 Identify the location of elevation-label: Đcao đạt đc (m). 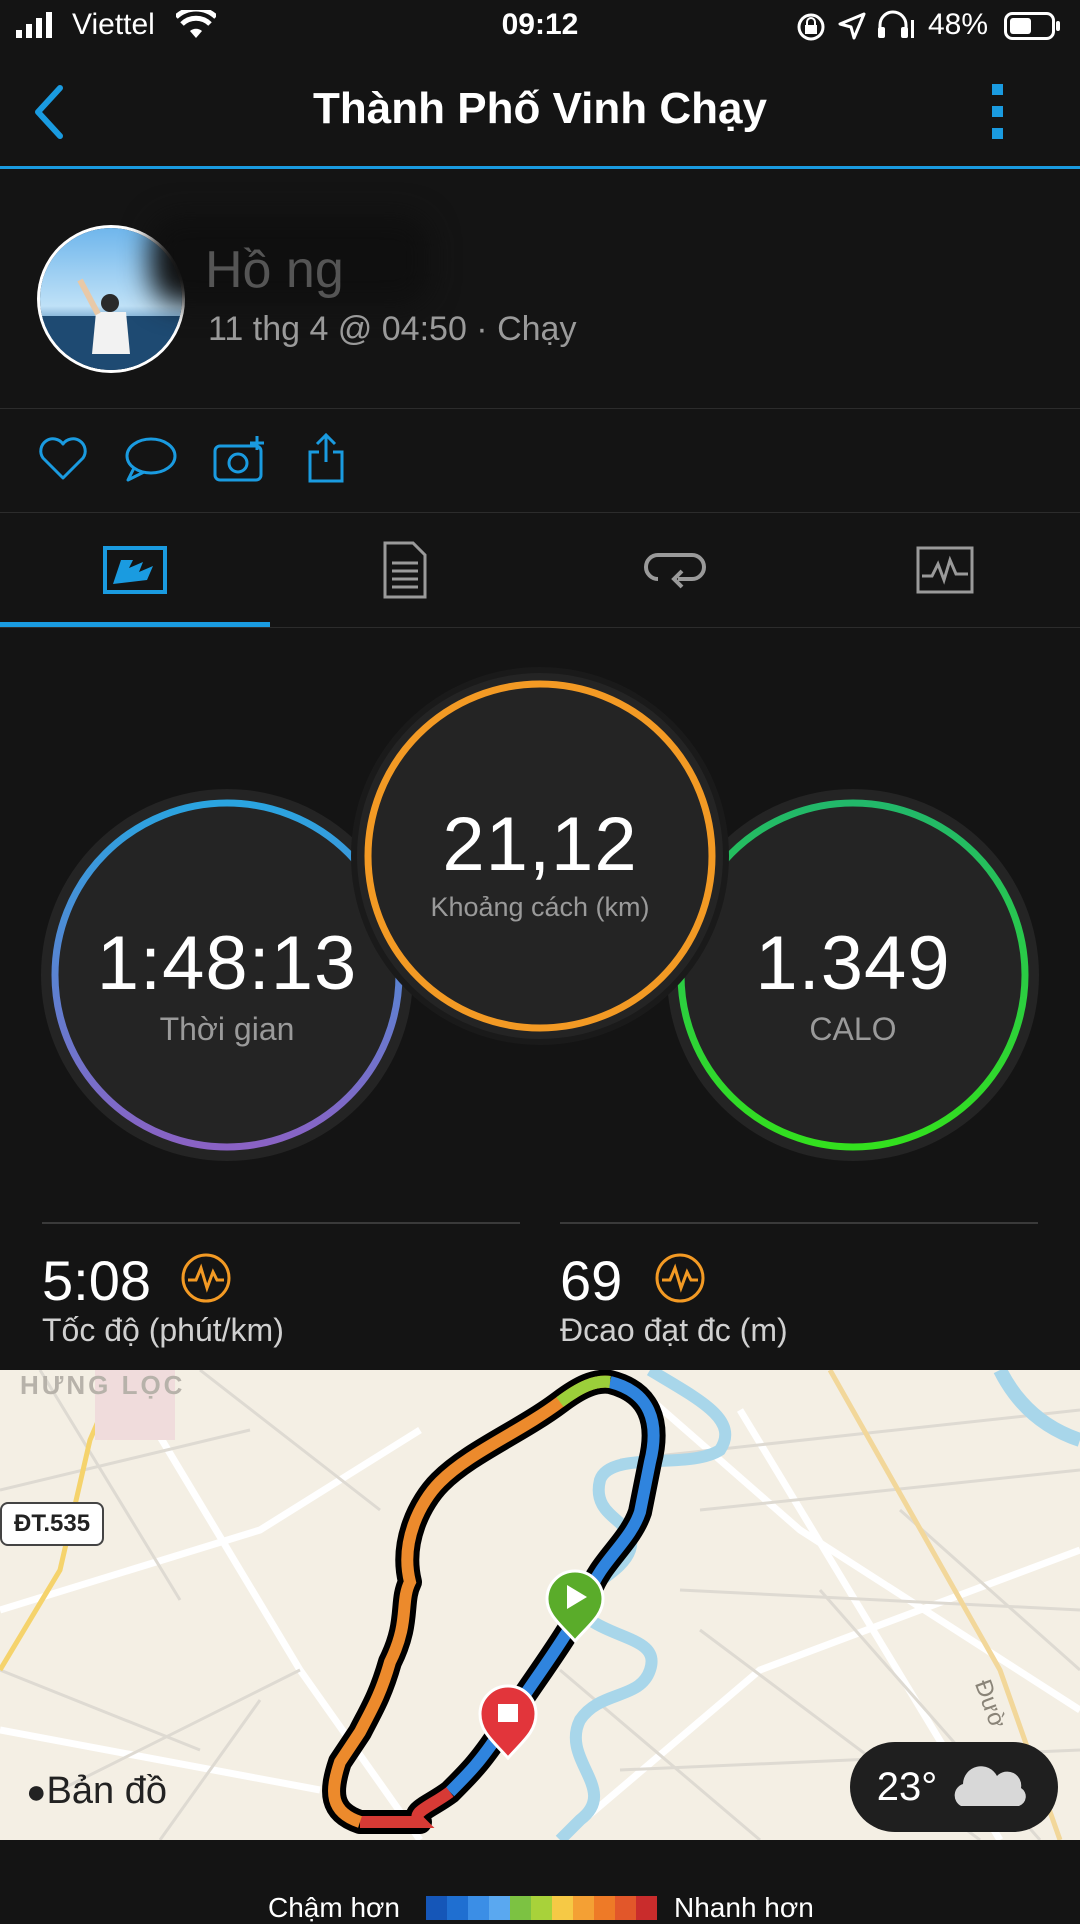
(674, 1330).